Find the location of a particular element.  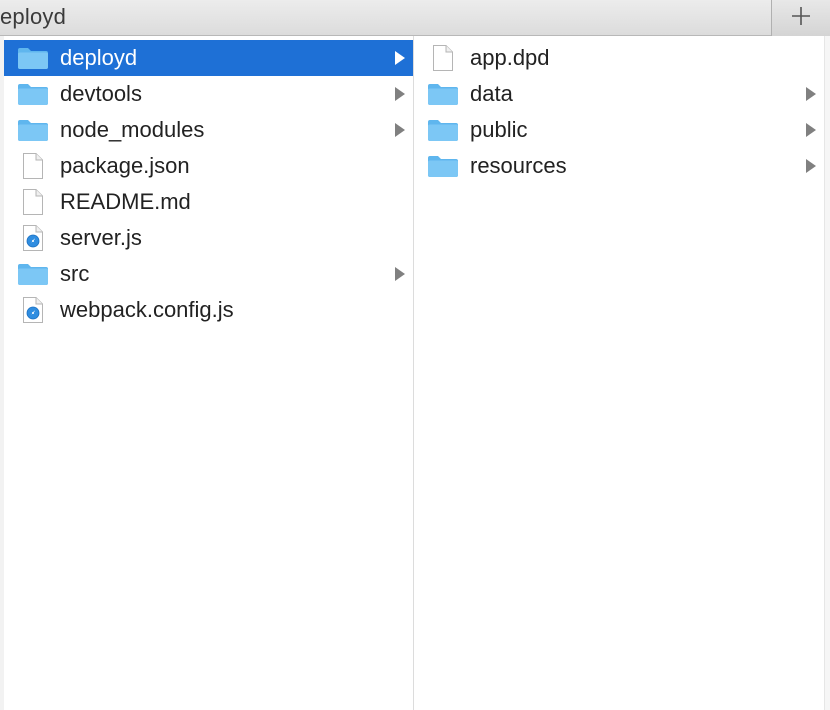

list-item: app.dpd is located at coordinates (619, 58).